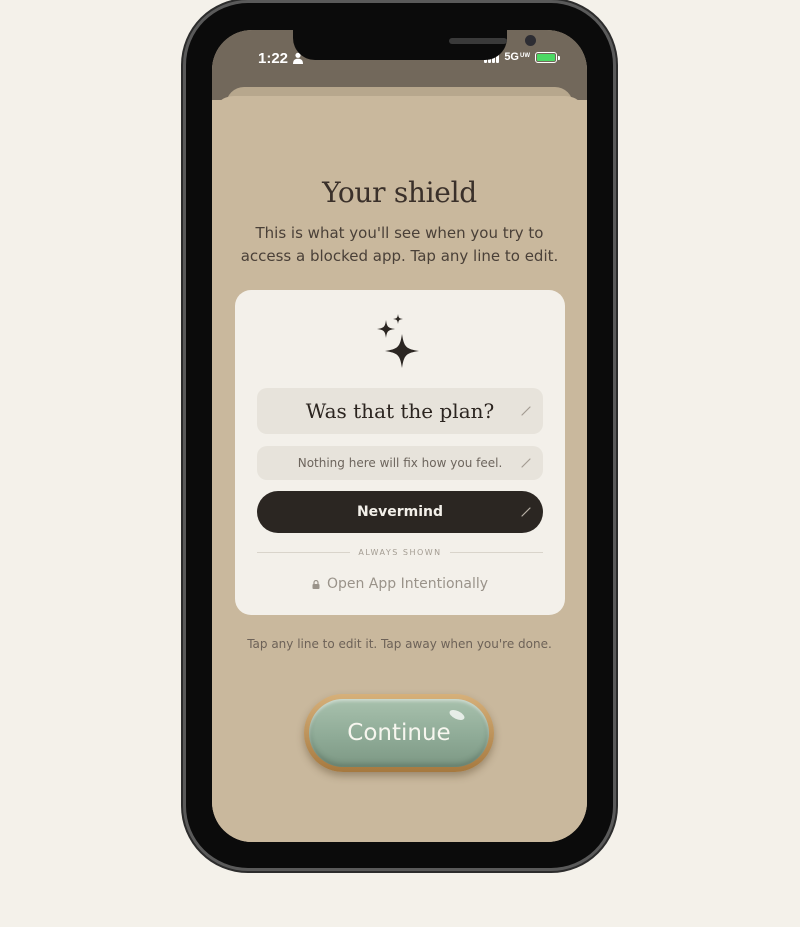  I want to click on open-app-label: Open App Intentionally, so click(407, 584).